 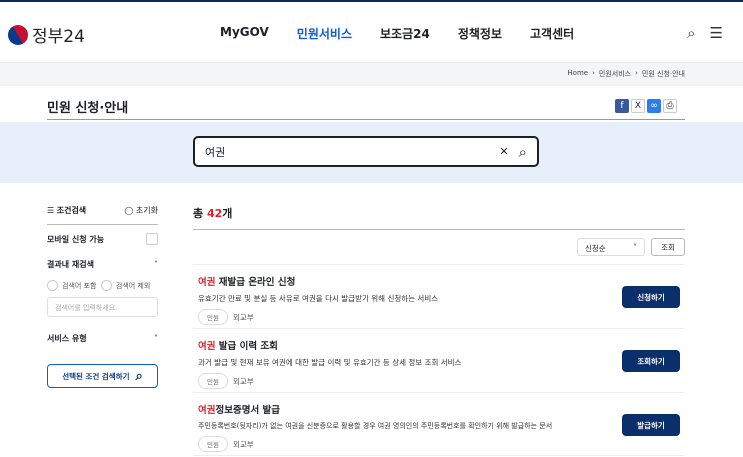 I want to click on breadcrumb-home: Home, so click(x=577, y=74).